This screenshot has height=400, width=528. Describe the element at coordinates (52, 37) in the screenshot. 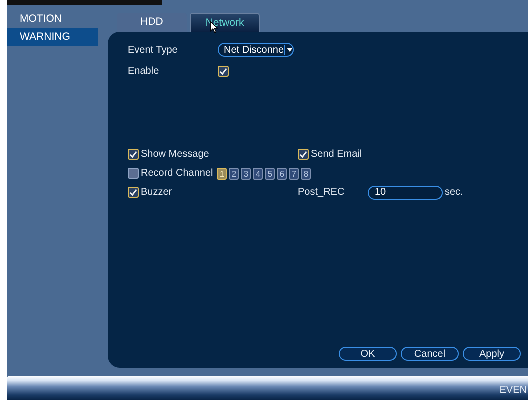

I see `sidebar-item: WARNING` at that location.